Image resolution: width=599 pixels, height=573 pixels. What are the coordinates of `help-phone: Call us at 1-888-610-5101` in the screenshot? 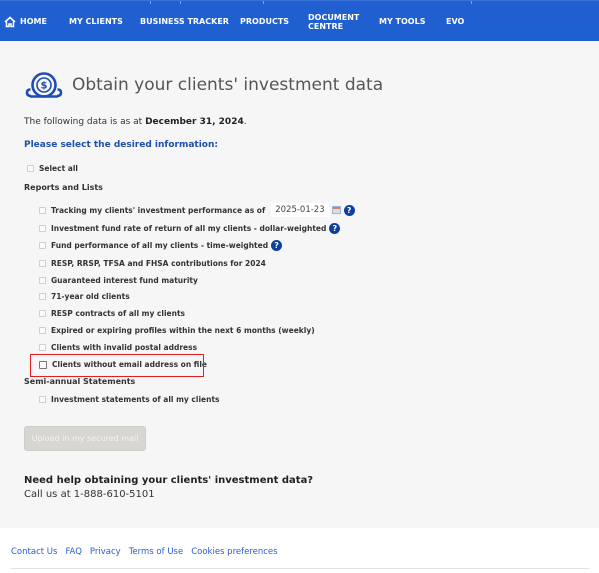 It's located at (89, 494).